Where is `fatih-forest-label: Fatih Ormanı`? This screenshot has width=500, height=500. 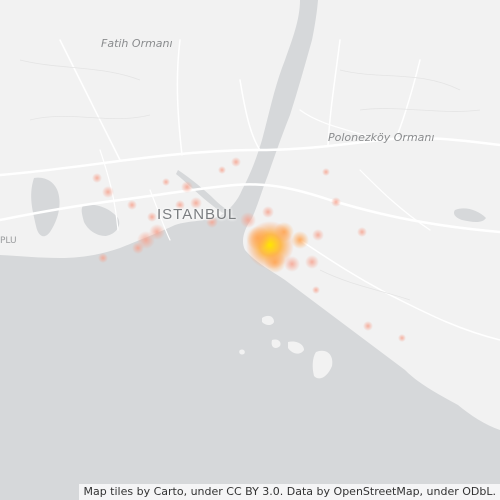 fatih-forest-label: Fatih Ormanı is located at coordinates (137, 43).